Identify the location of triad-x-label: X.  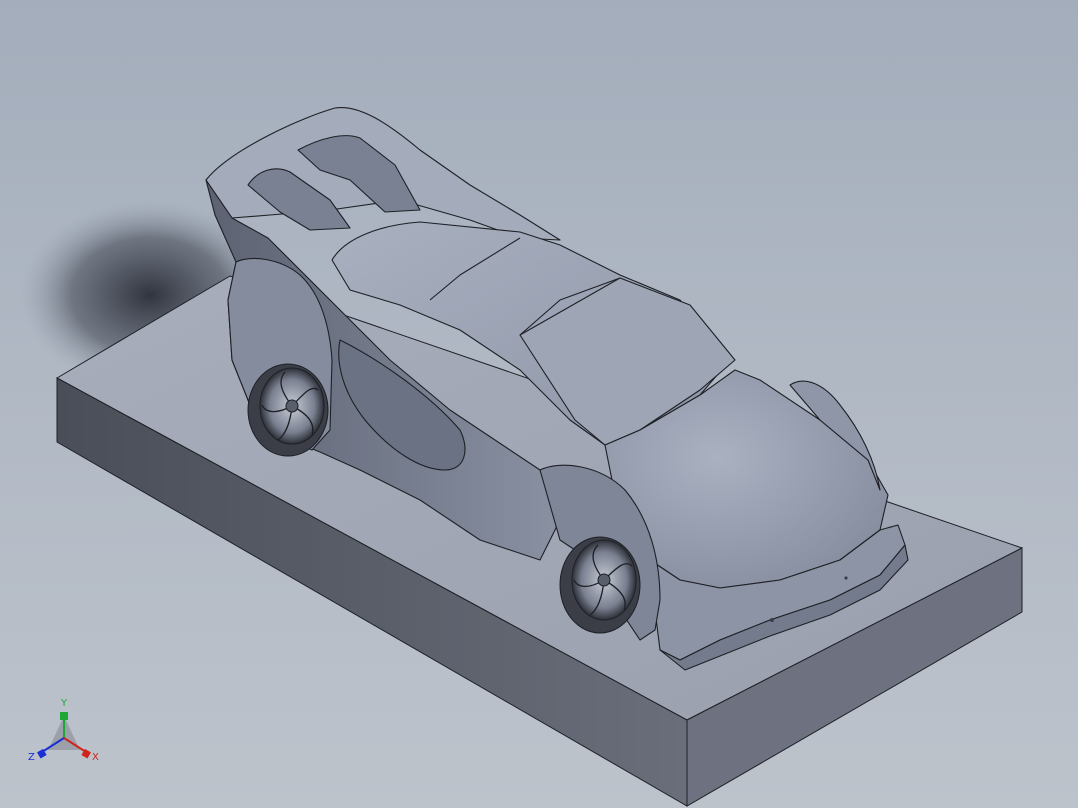
(95, 757).